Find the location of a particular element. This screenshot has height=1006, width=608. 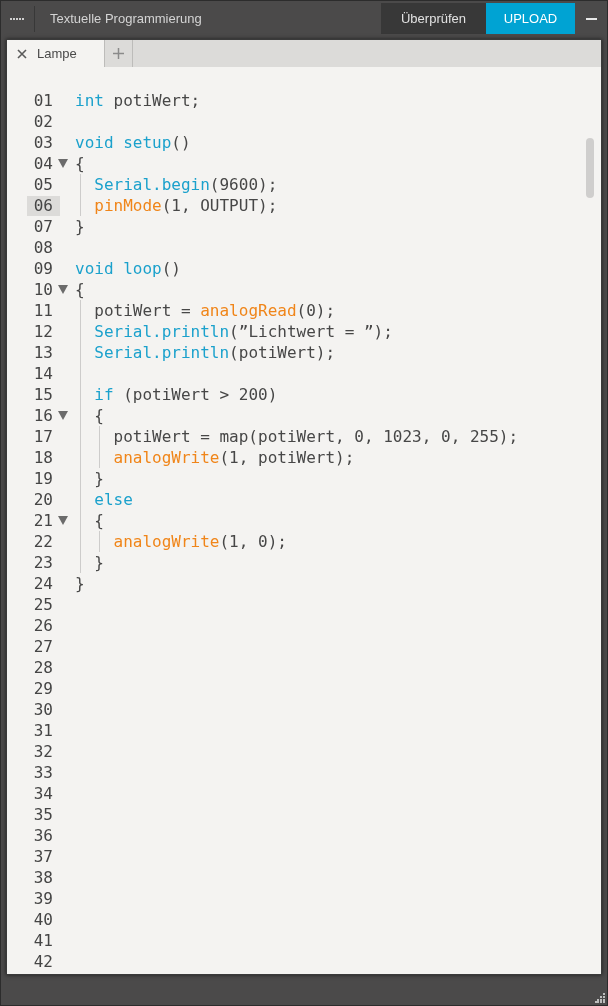

line-number: 42 is located at coordinates (43, 961).